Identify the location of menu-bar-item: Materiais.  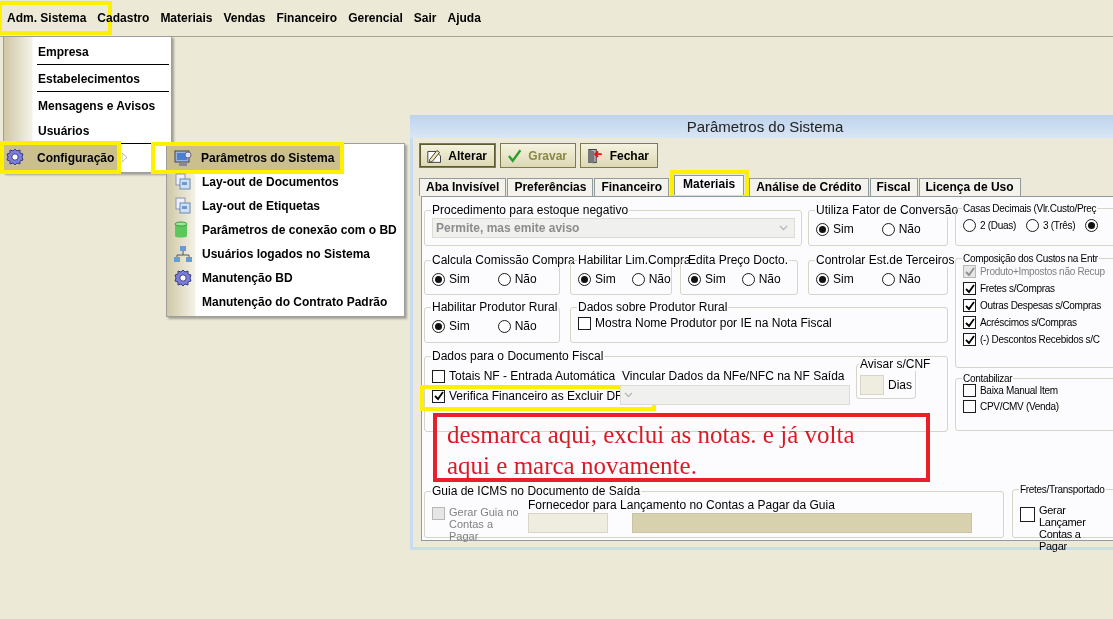
(186, 18).